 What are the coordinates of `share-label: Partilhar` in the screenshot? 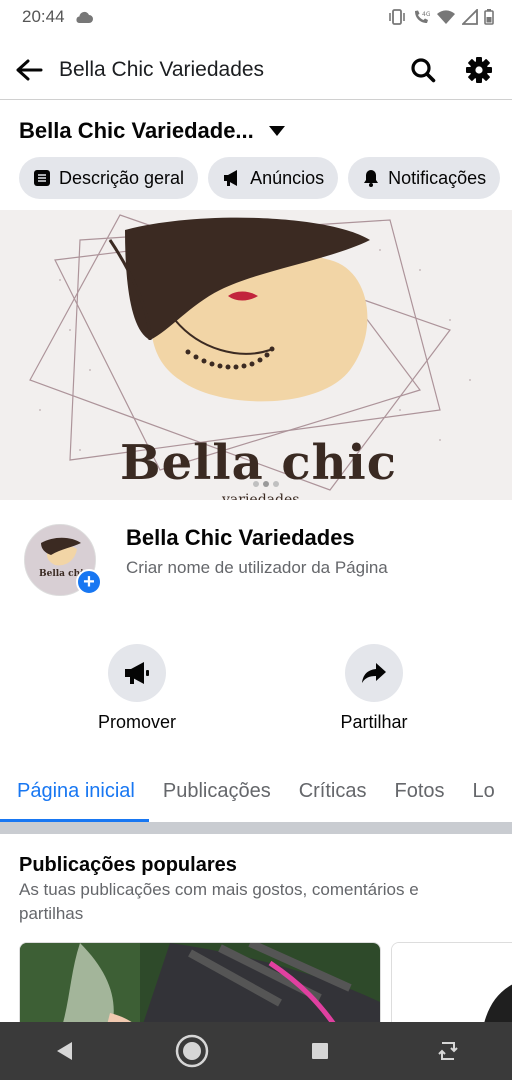 It's located at (374, 722).